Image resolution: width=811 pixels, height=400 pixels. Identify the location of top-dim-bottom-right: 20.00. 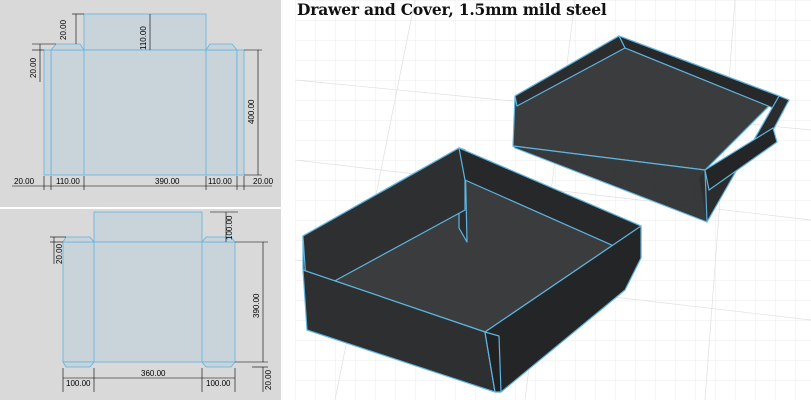
(263, 181).